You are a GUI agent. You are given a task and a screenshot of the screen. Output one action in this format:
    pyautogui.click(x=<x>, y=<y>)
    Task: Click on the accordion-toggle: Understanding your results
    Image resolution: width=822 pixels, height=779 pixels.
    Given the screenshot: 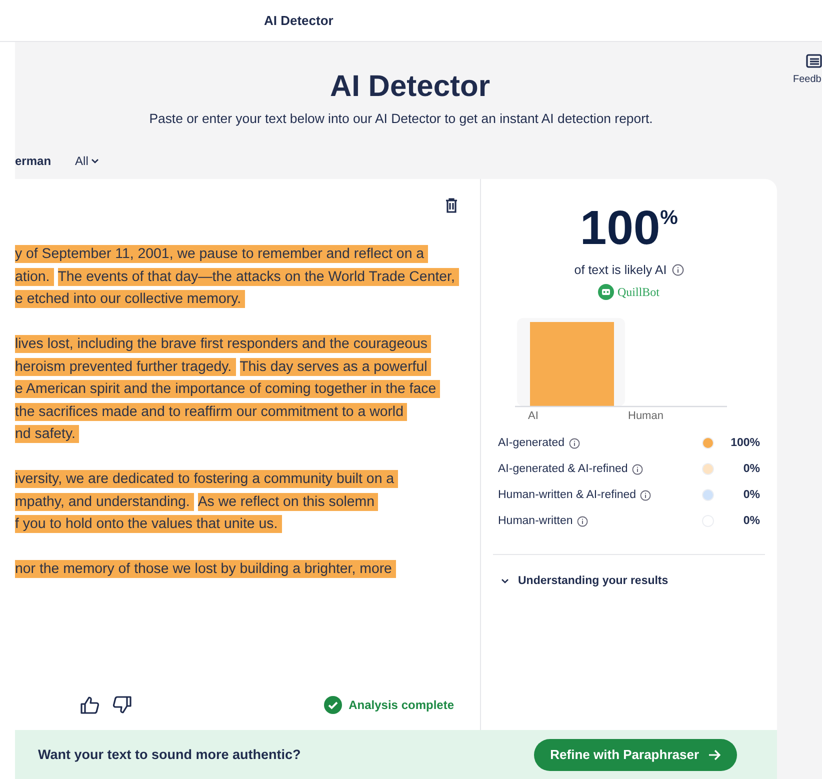 What is the action you would take?
    pyautogui.click(x=629, y=580)
    